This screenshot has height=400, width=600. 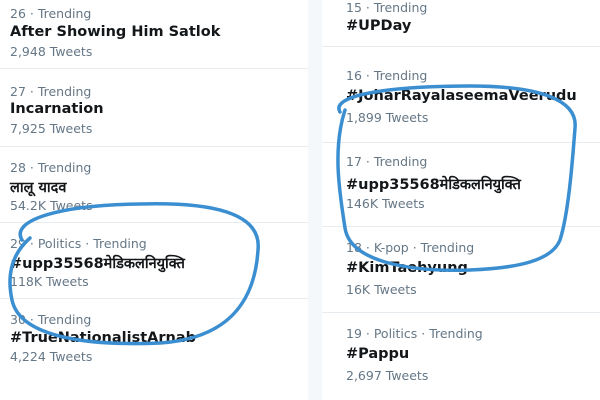 I want to click on trend-meta: 28 · Trending, so click(x=51, y=167).